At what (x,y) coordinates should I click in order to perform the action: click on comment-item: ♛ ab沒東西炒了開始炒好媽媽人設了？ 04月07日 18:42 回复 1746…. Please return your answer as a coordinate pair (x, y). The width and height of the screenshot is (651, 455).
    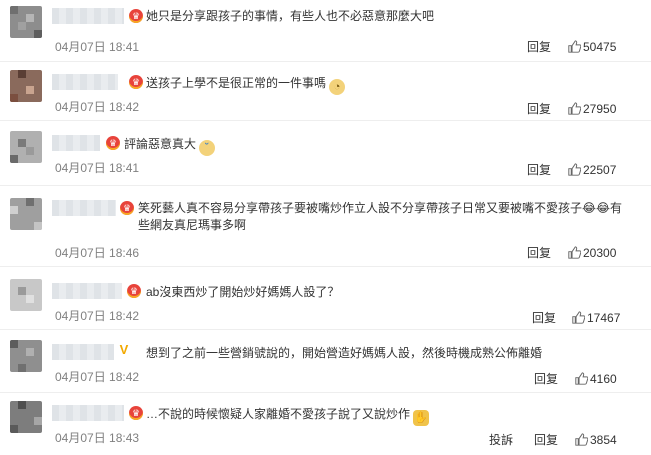
    Looking at the image, I should click on (325, 298).